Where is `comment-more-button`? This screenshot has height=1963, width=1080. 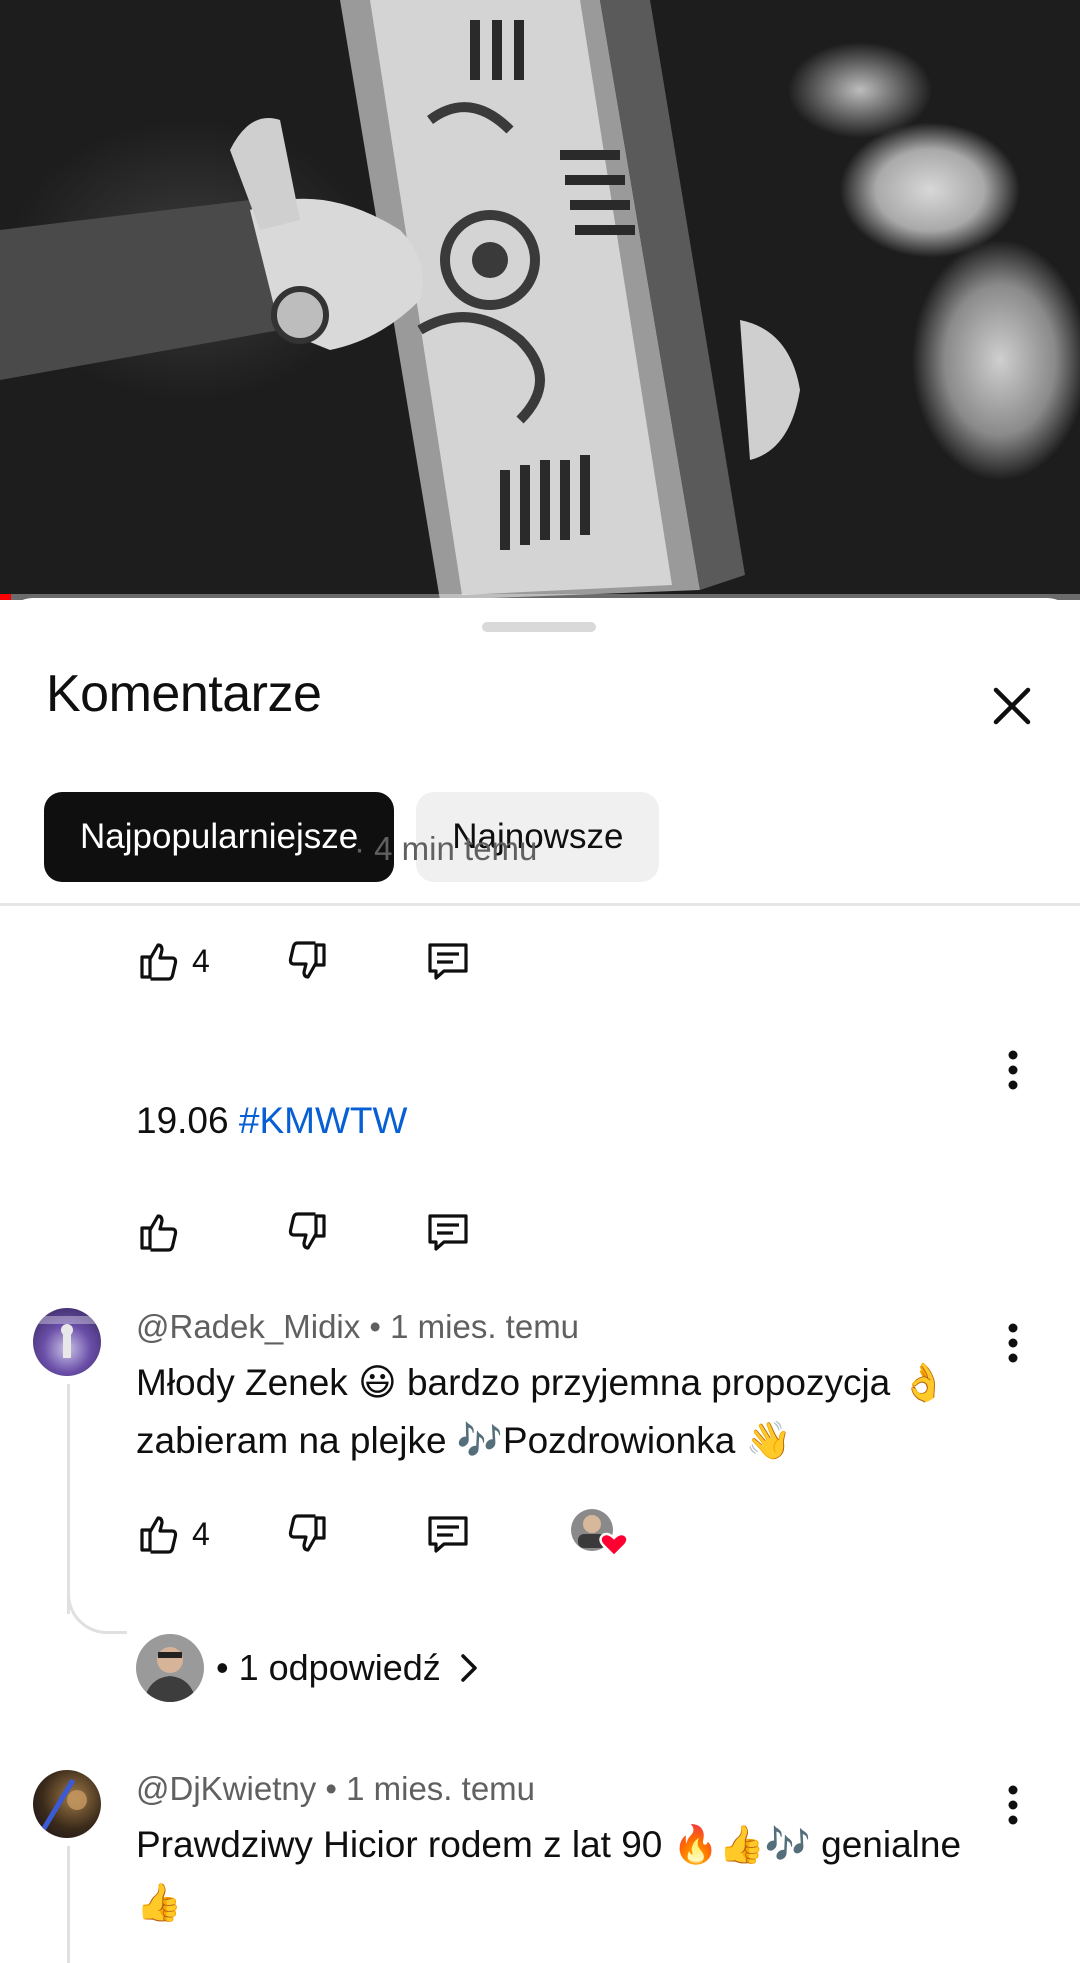
comment-more-button is located at coordinates (1013, 1070).